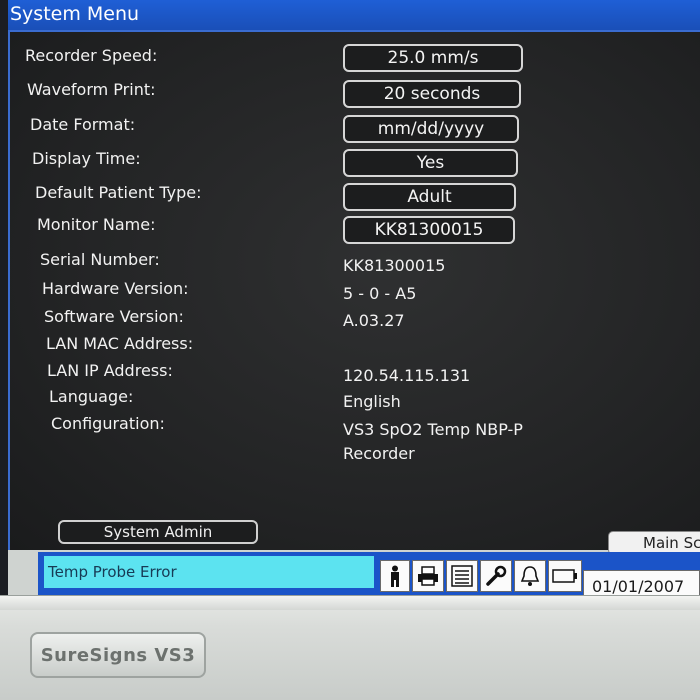 This screenshot has width=700, height=700. Describe the element at coordinates (431, 129) in the screenshot. I see `date-format-field: mm/dd/yyyy` at that location.